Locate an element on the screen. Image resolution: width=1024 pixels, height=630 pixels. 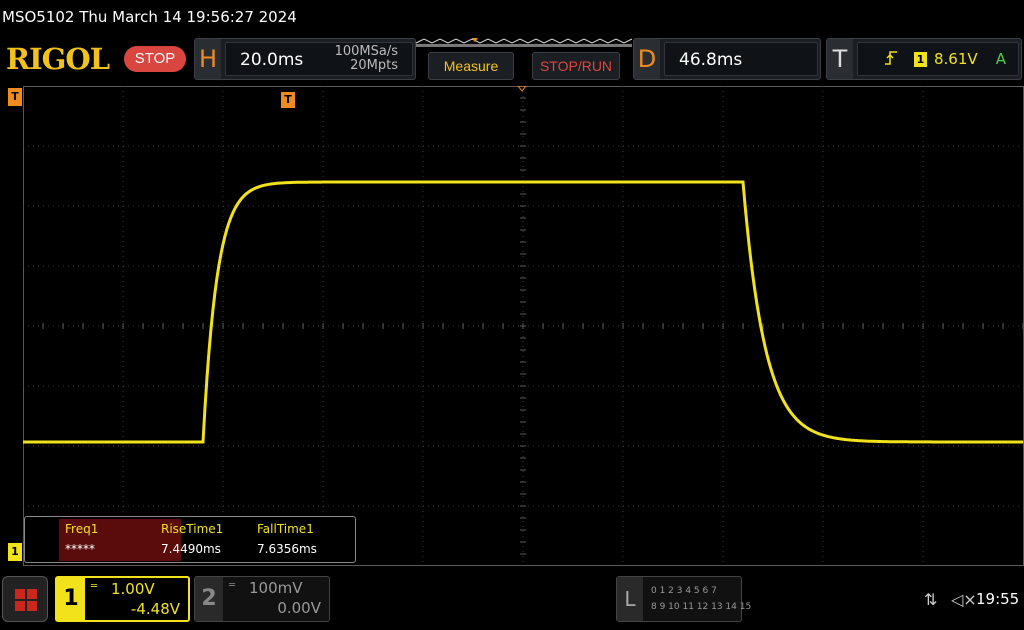
memory-depth: 20Mpts is located at coordinates (374, 65).